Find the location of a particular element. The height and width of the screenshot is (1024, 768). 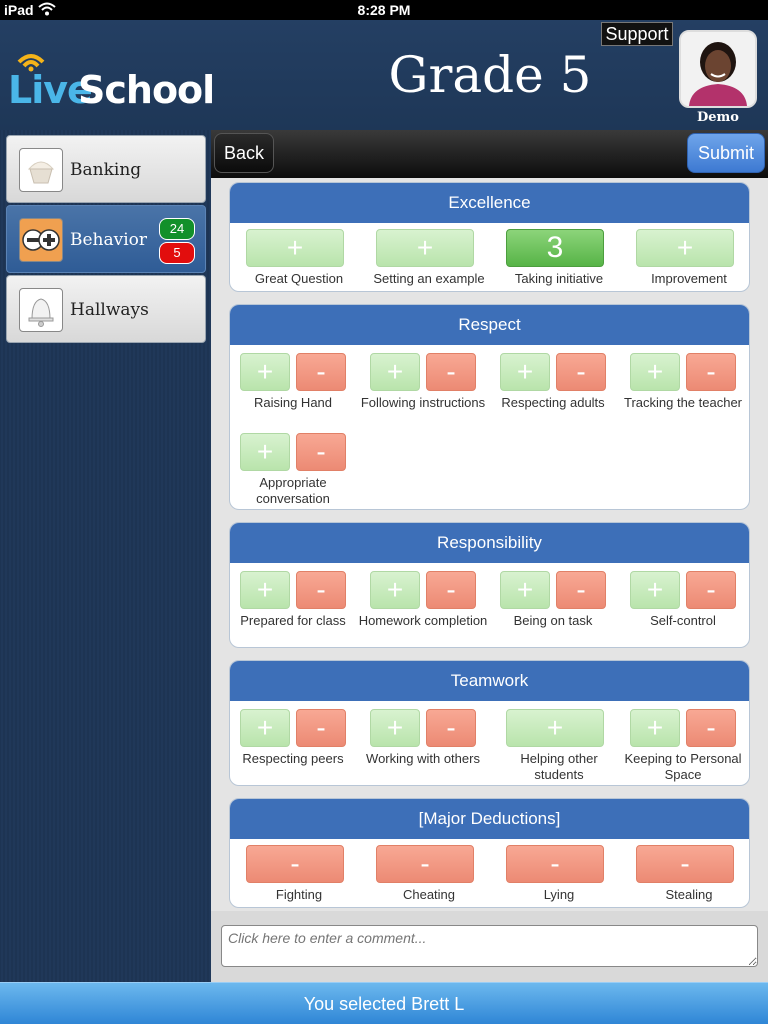

sidebar-item-hallways: Hallways is located at coordinates (106, 309).